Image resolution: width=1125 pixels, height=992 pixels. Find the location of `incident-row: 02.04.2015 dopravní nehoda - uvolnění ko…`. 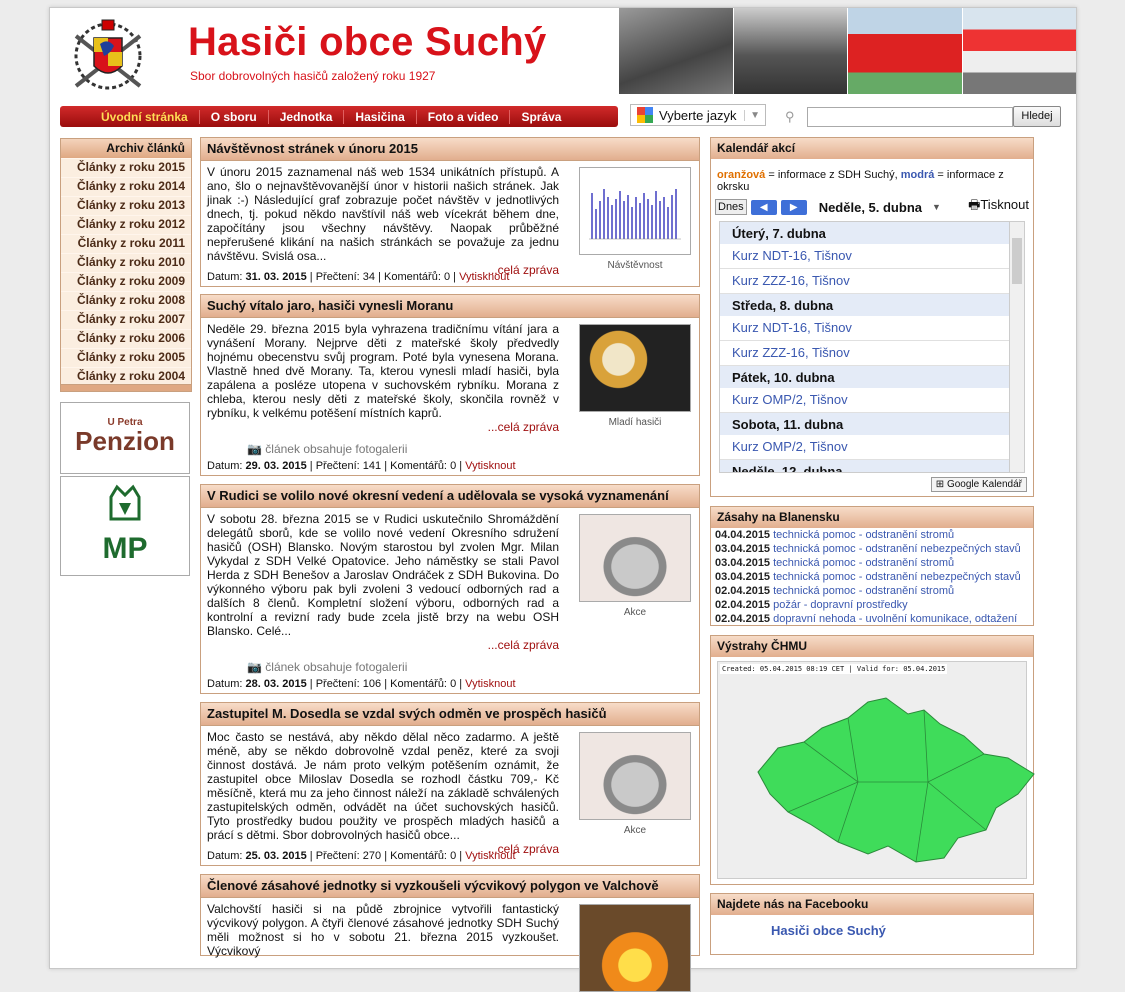

incident-row: 02.04.2015 dopravní nehoda - uvolnění ko… is located at coordinates (872, 619).